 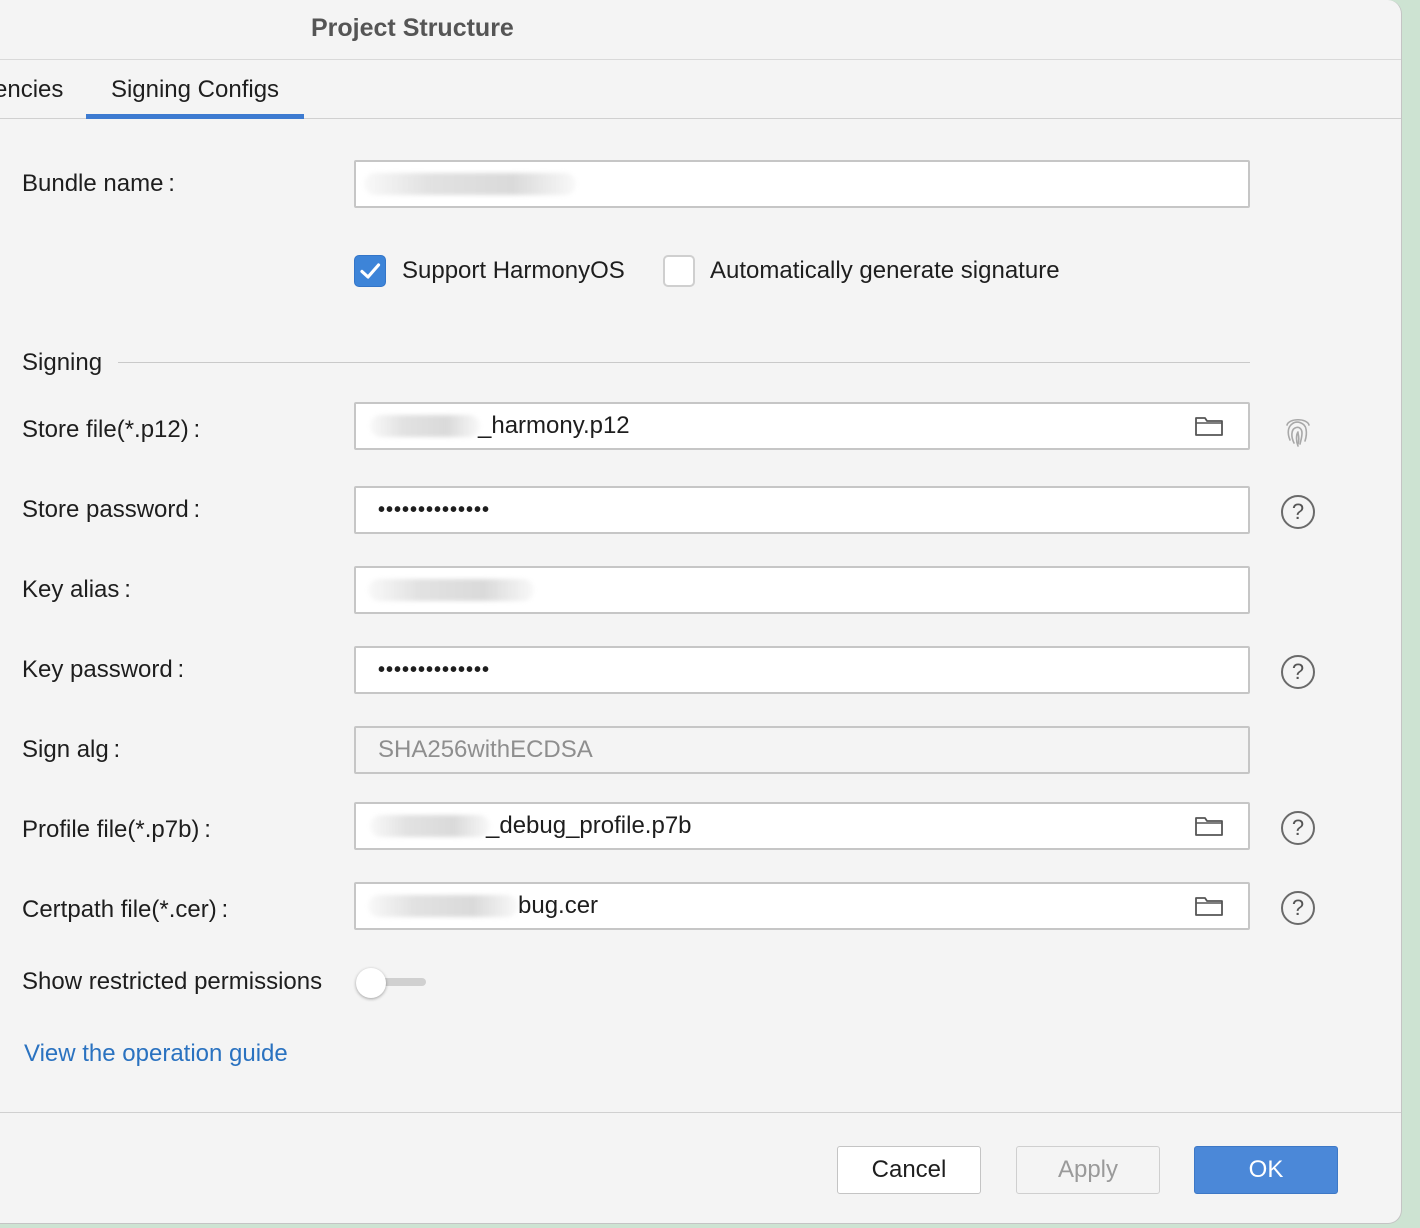 What do you see at coordinates (802, 750) in the screenshot?
I see `sign-alg-input: SHA256withECDSA` at bounding box center [802, 750].